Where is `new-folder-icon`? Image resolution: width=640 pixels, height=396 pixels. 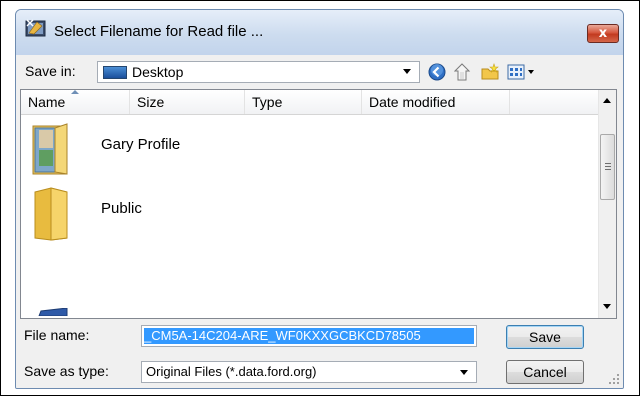 new-folder-icon is located at coordinates (490, 71).